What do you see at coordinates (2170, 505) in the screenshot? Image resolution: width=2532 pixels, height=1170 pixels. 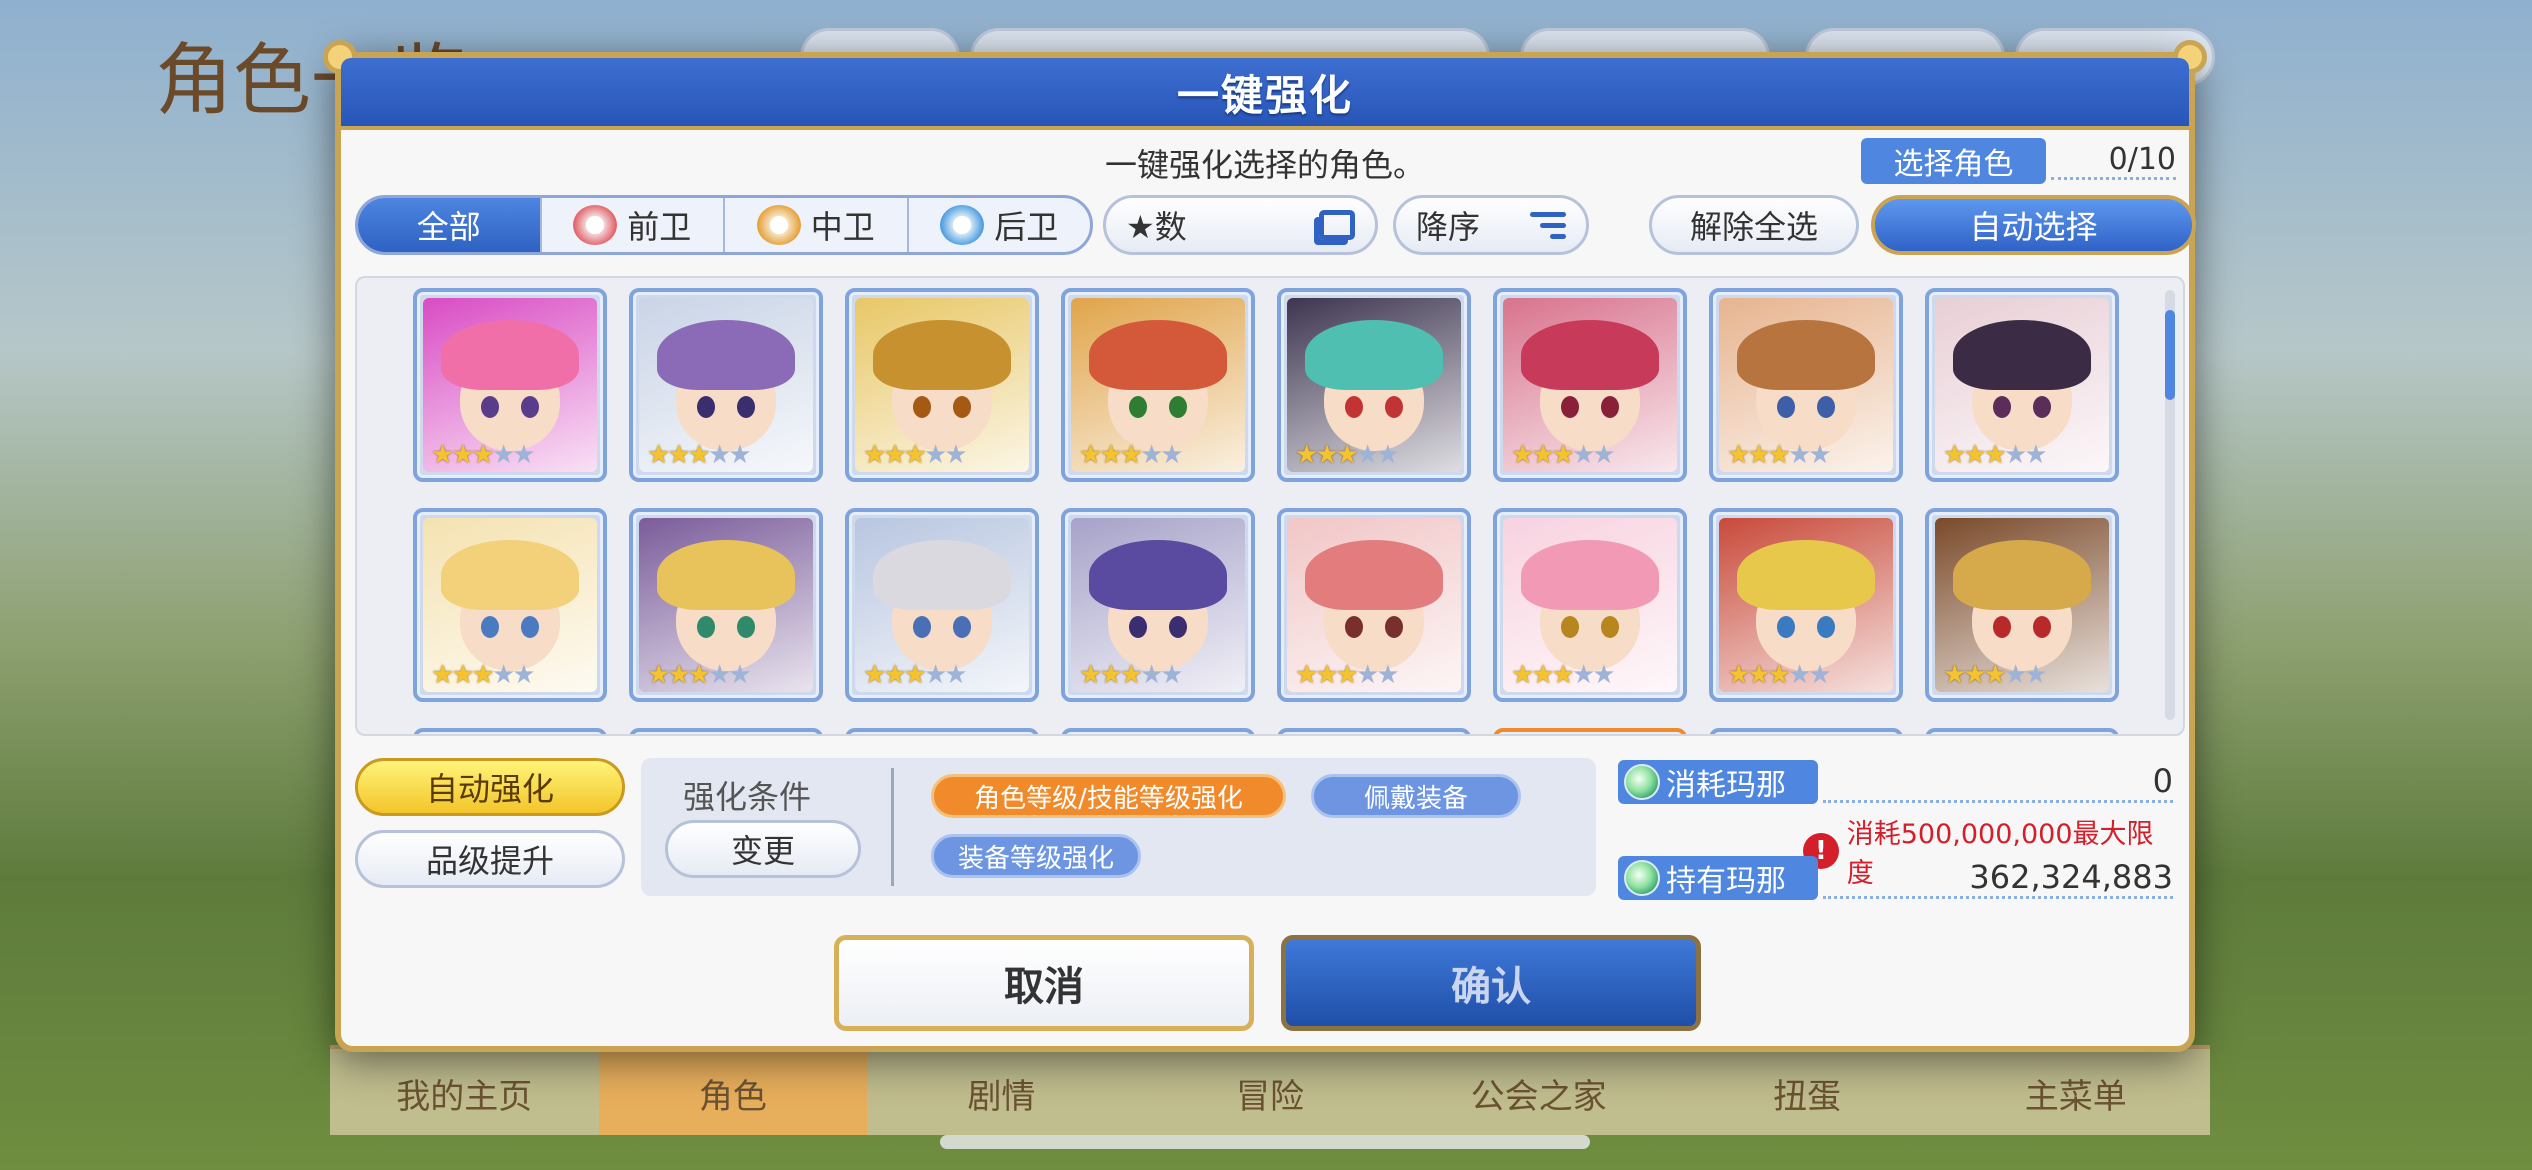 I see `grid-scrollbar` at bounding box center [2170, 505].